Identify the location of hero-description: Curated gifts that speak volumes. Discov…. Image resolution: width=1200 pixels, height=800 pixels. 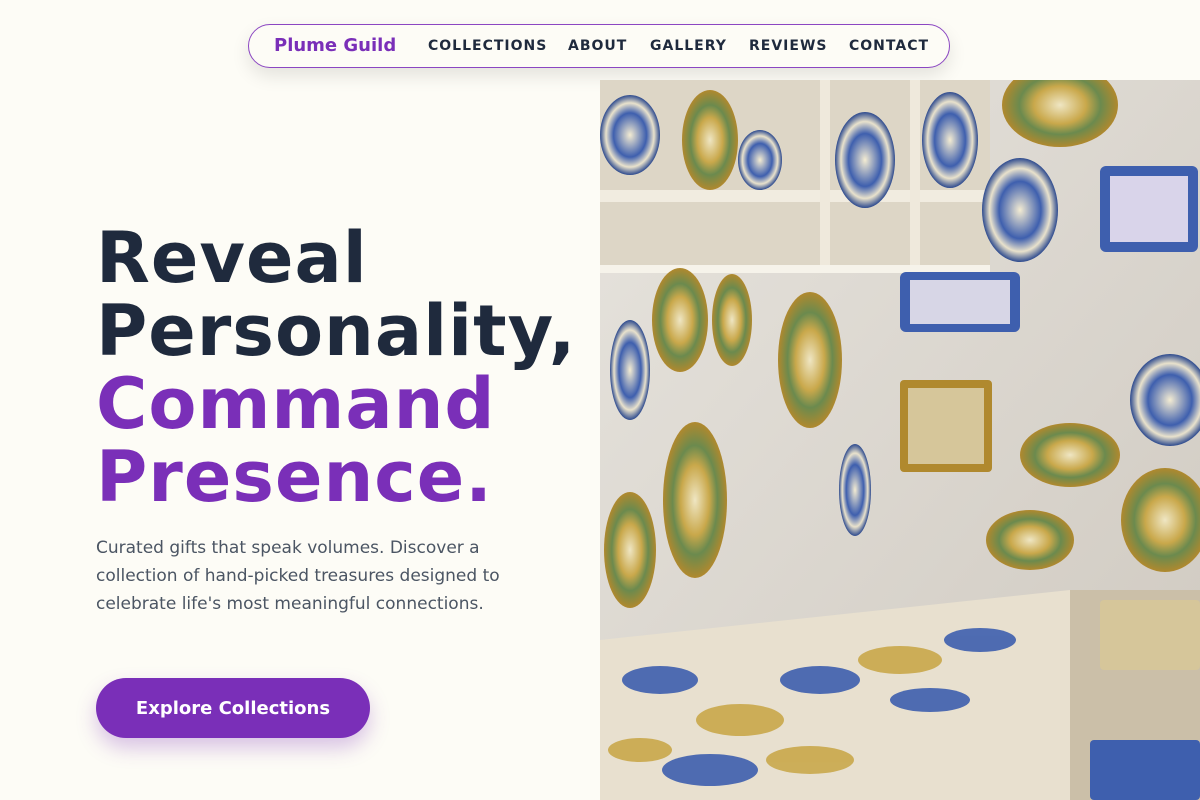
(298, 576).